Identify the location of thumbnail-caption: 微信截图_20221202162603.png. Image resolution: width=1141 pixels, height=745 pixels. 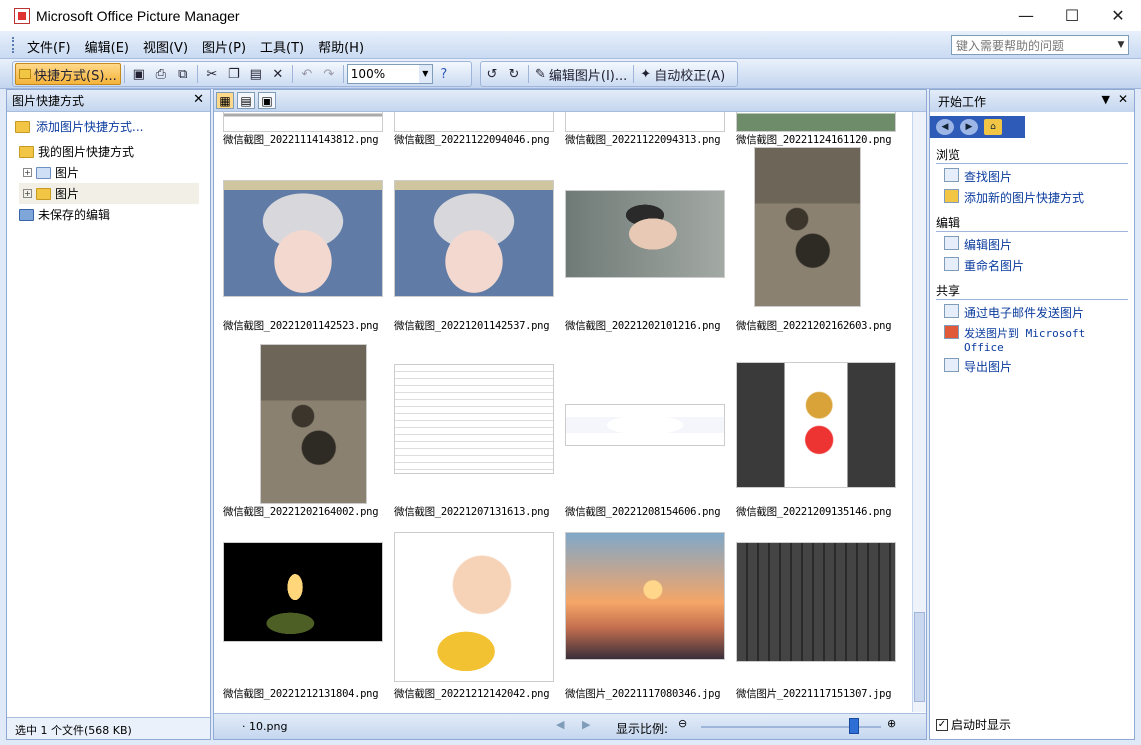
(814, 326).